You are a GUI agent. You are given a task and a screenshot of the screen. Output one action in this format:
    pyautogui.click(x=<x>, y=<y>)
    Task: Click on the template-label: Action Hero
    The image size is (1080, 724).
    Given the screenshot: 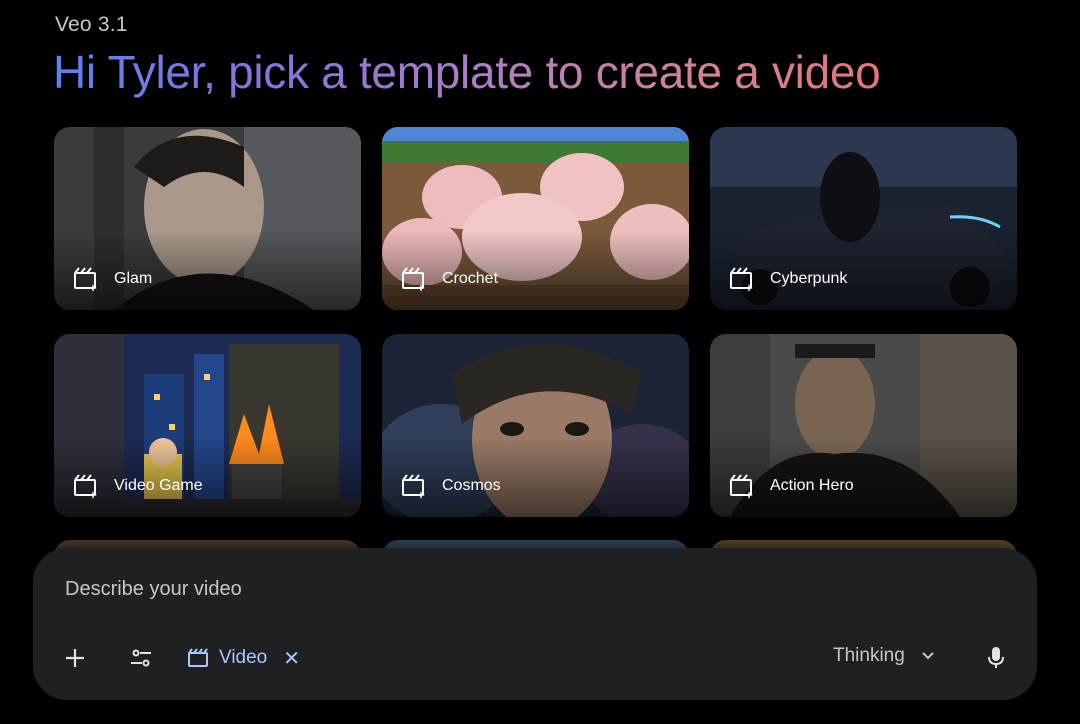 What is the action you would take?
    pyautogui.click(x=812, y=485)
    